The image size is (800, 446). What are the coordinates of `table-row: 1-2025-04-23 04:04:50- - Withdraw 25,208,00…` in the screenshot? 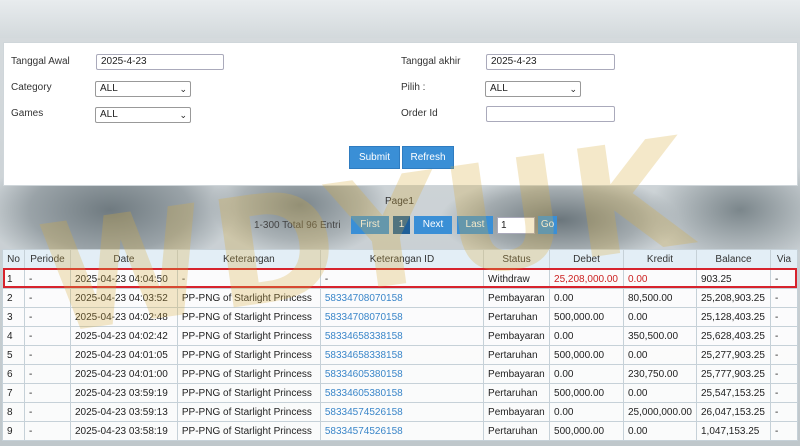 It's located at (400, 279).